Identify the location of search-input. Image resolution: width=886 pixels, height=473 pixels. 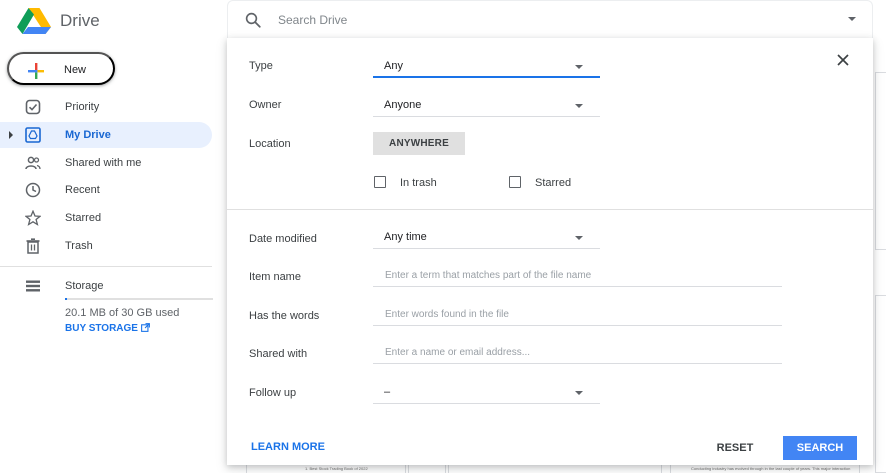
(528, 20).